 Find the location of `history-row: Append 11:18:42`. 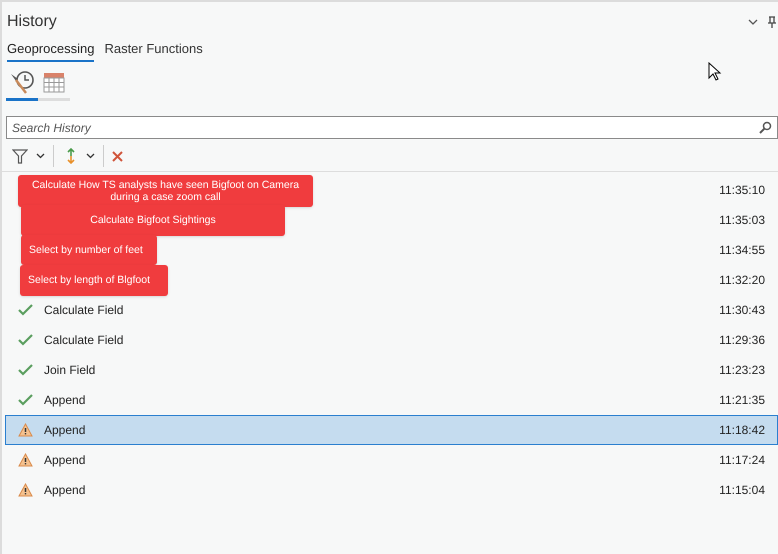

history-row: Append 11:18:42 is located at coordinates (391, 429).